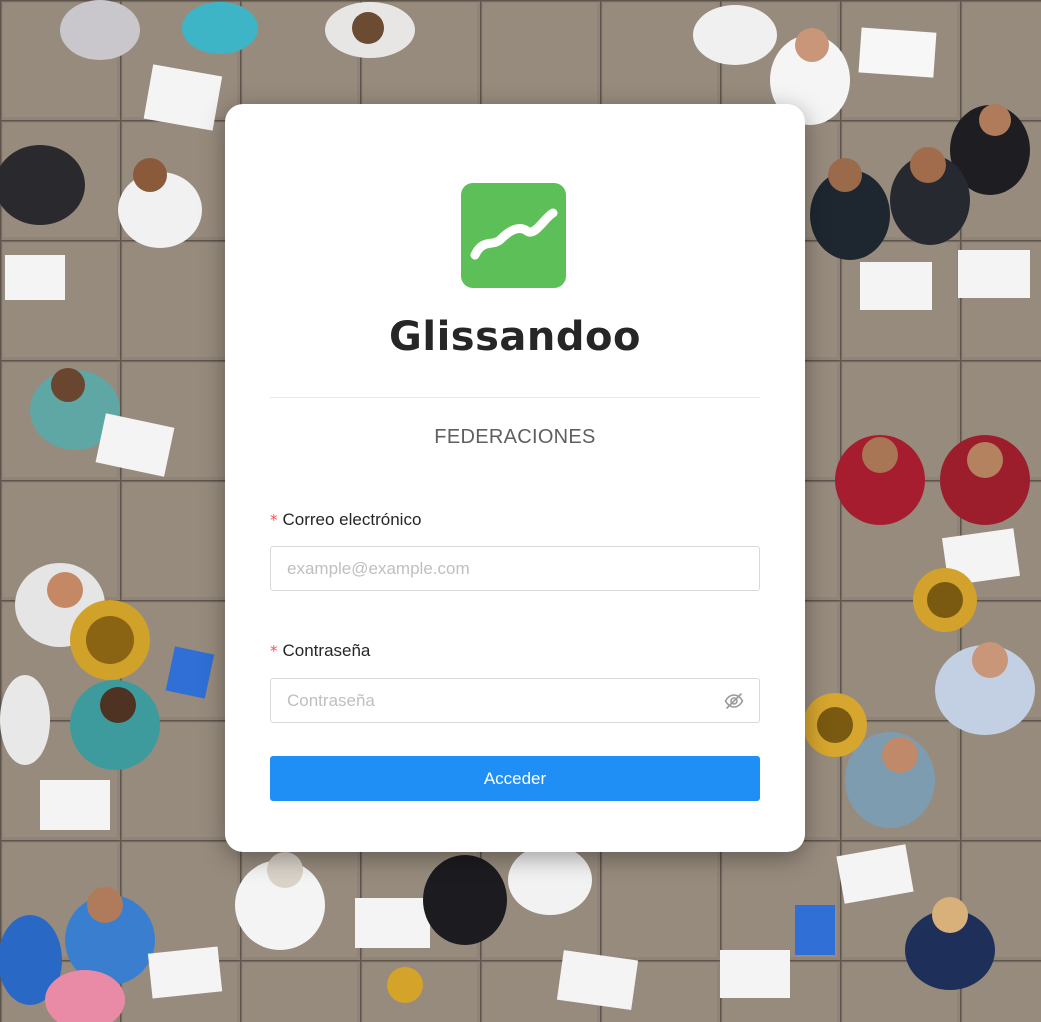  Describe the element at coordinates (326, 650) in the screenshot. I see `password-label-text: Contraseña` at that location.